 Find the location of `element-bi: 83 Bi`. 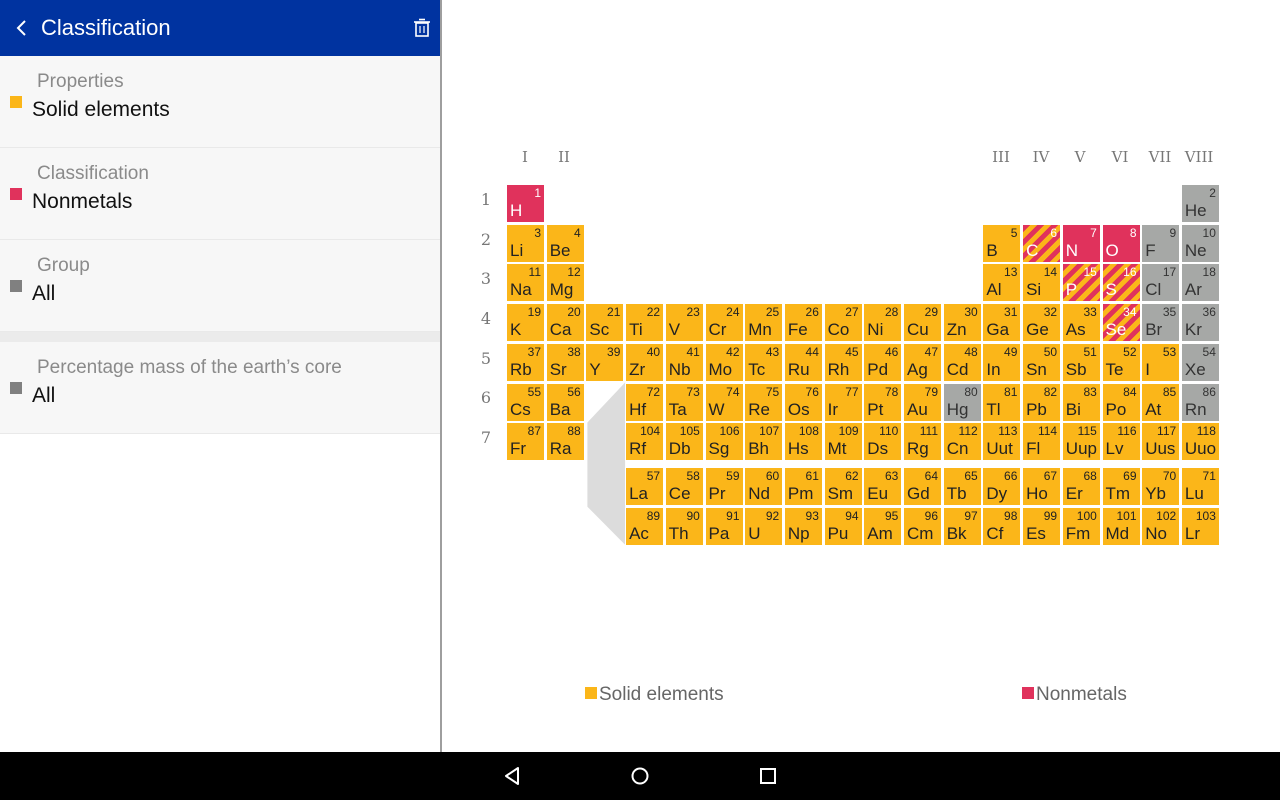

element-bi: 83 Bi is located at coordinates (1081, 402).